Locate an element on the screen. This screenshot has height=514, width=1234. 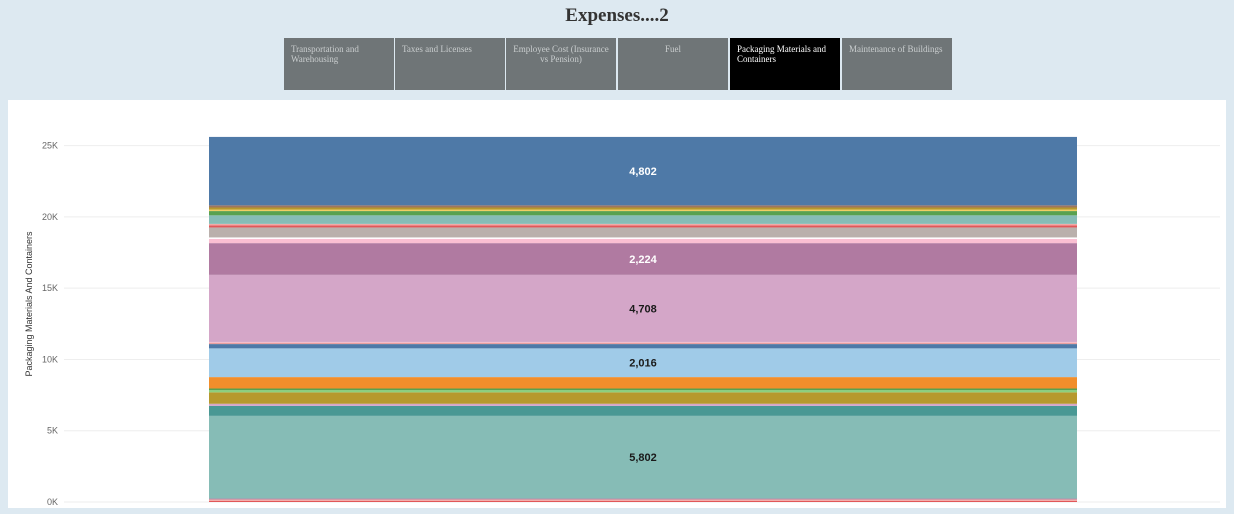
tab-employee-cost: Employee Cost (Insurance vs Pension) is located at coordinates (561, 64).